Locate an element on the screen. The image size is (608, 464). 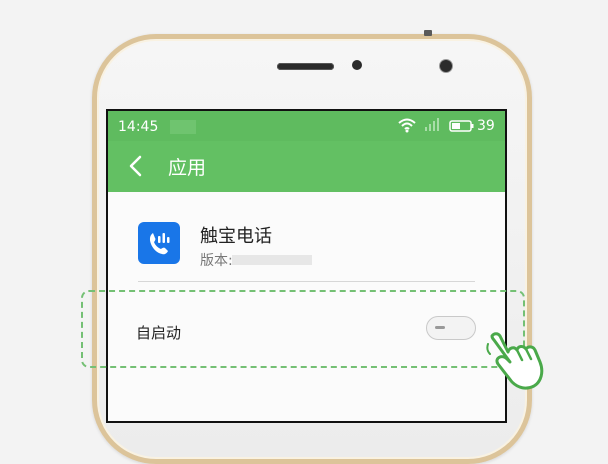
app-version-label: 版本: is located at coordinates (216, 261).